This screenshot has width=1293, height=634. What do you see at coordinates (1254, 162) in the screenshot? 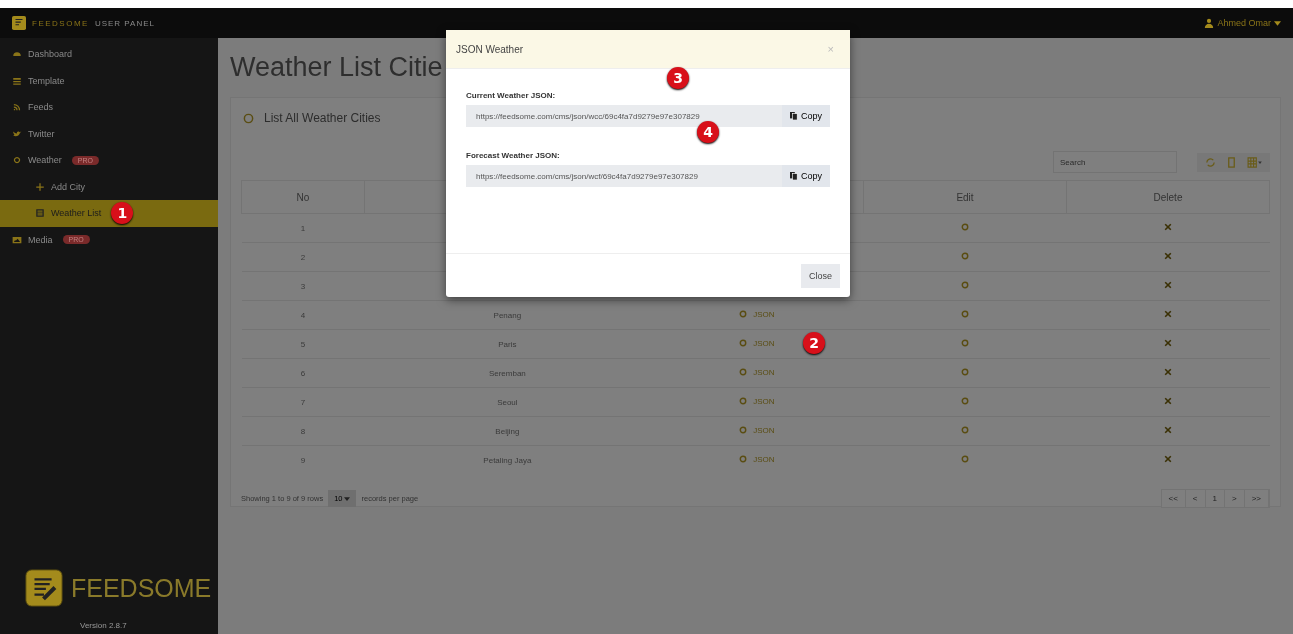
I see `grid-icon` at bounding box center [1254, 162].